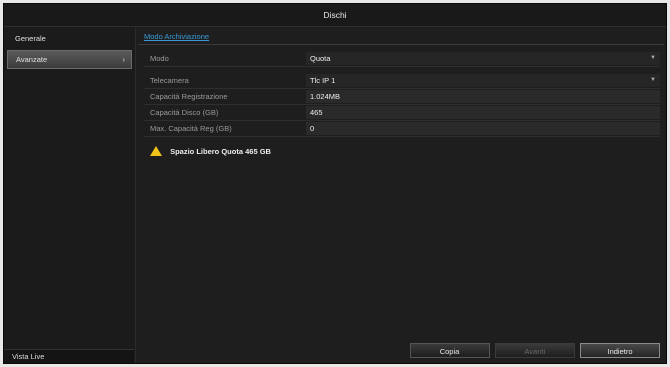 This screenshot has width=670, height=367. I want to click on quota-warning: Spazio Libero Quota 465 GB, so click(210, 152).